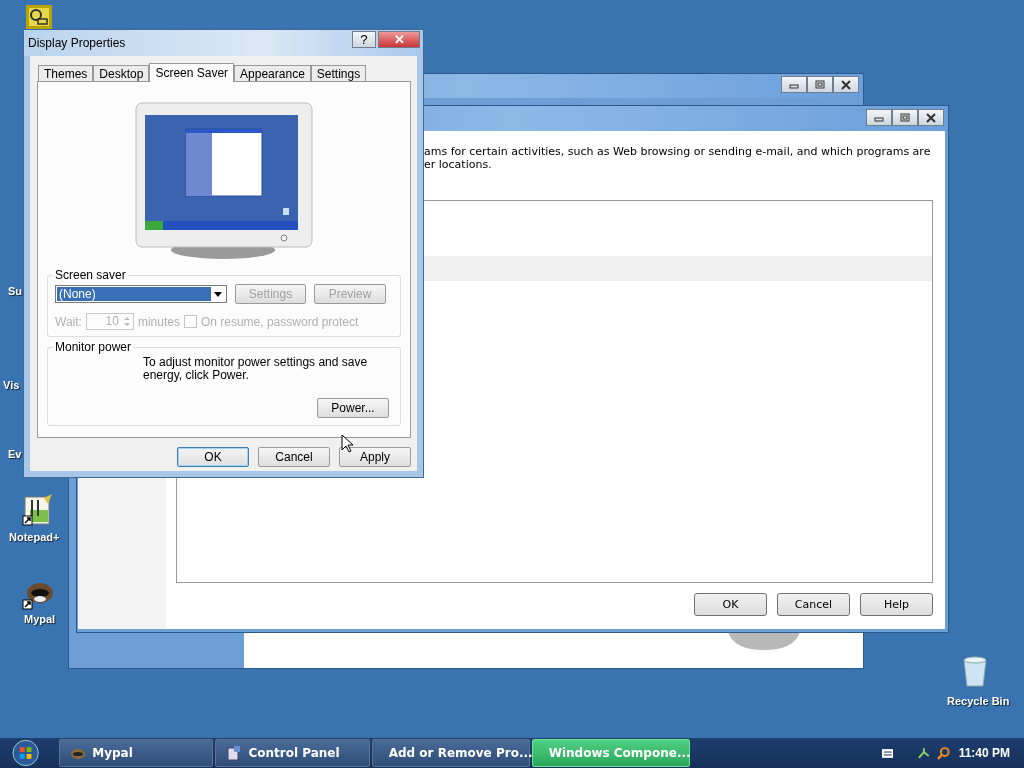  I want to click on taskbar-button: Control Panel, so click(292, 753).